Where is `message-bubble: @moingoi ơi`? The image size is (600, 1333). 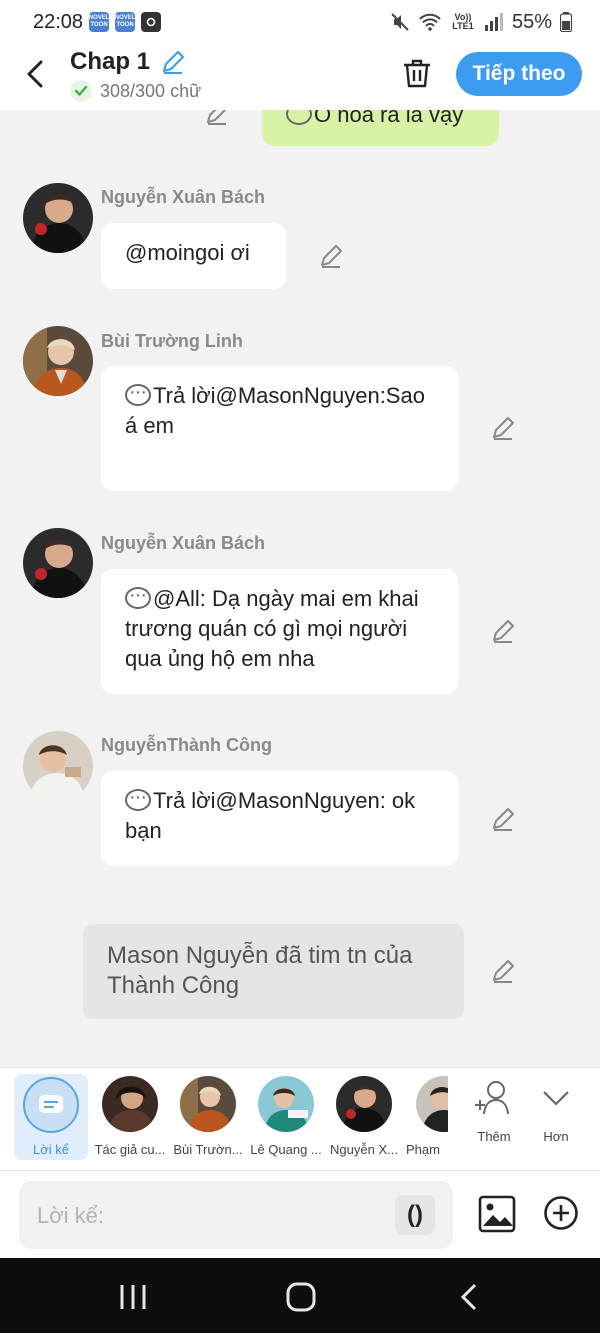 message-bubble: @moingoi ơi is located at coordinates (193, 256).